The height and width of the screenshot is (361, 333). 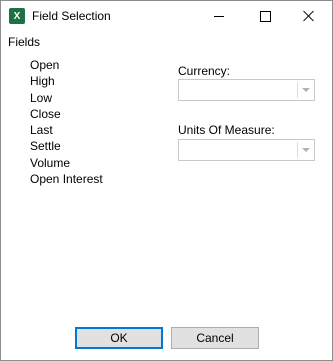 I want to click on minimize-button, so click(x=219, y=16).